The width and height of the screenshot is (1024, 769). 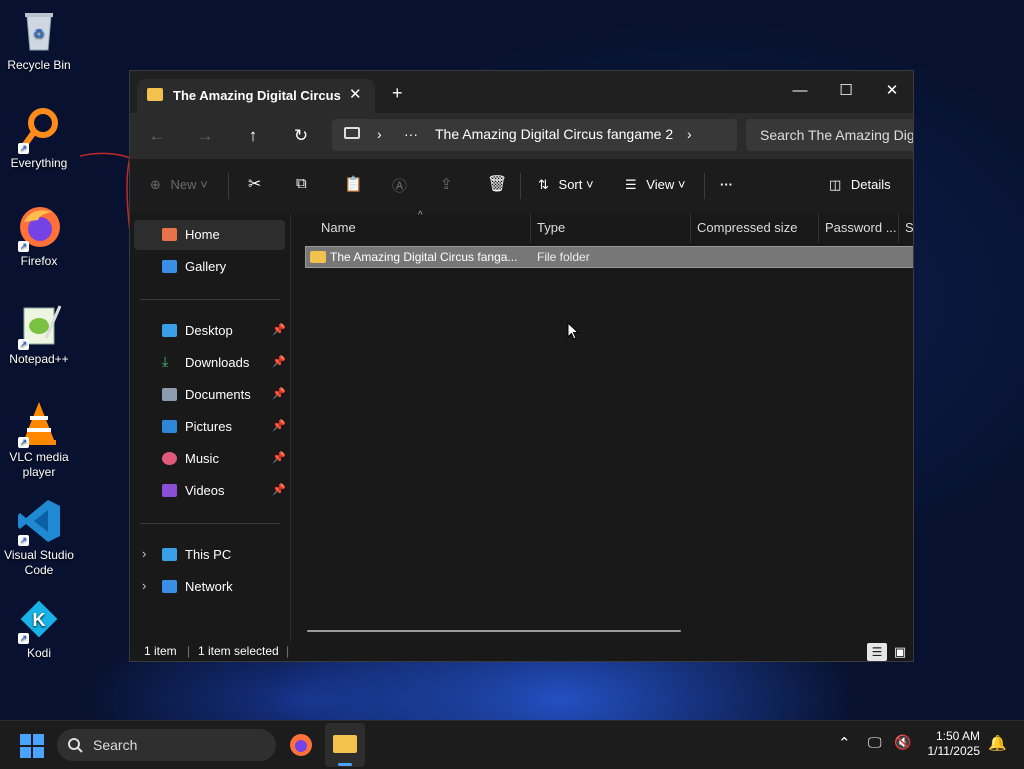 I want to click on breadcrumb-more-button: ···, so click(x=411, y=134).